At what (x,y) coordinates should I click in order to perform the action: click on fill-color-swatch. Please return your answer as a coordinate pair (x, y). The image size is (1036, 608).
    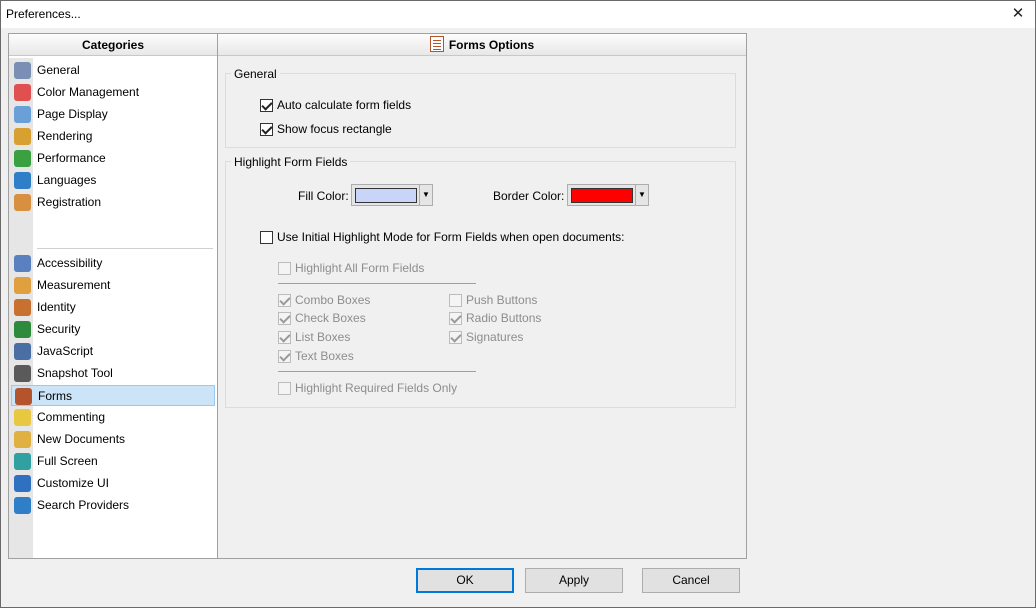
    Looking at the image, I should click on (386, 195).